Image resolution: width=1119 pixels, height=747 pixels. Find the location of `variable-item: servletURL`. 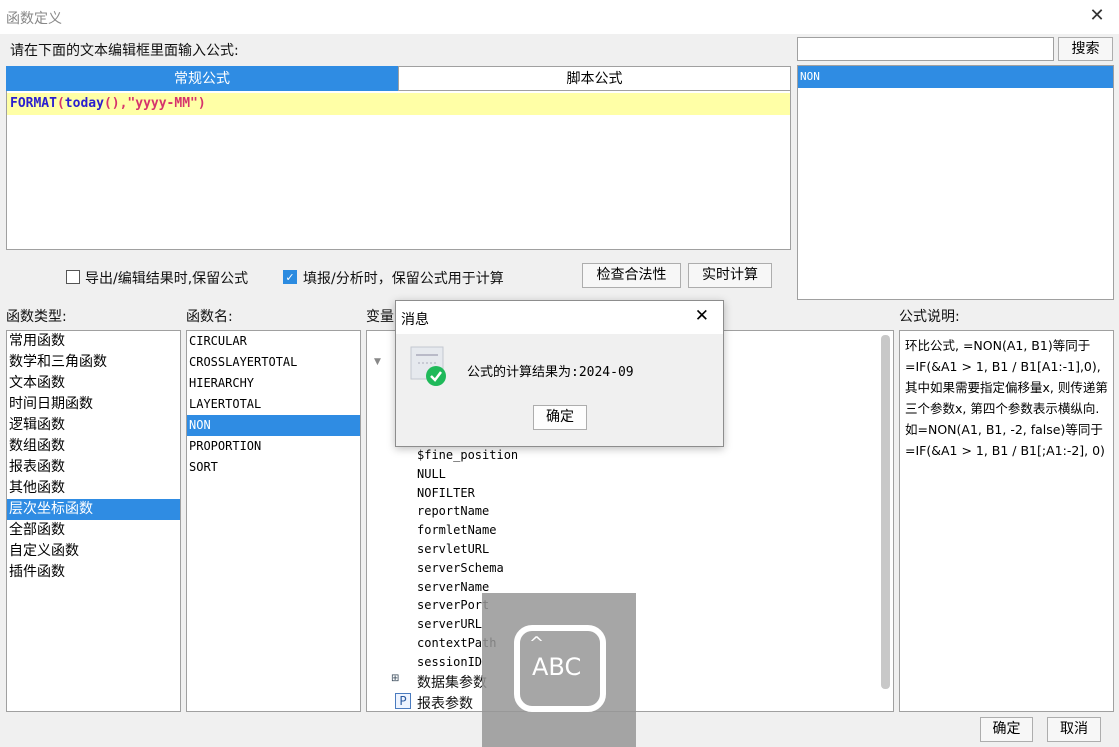

variable-item: servletURL is located at coordinates (567, 549).